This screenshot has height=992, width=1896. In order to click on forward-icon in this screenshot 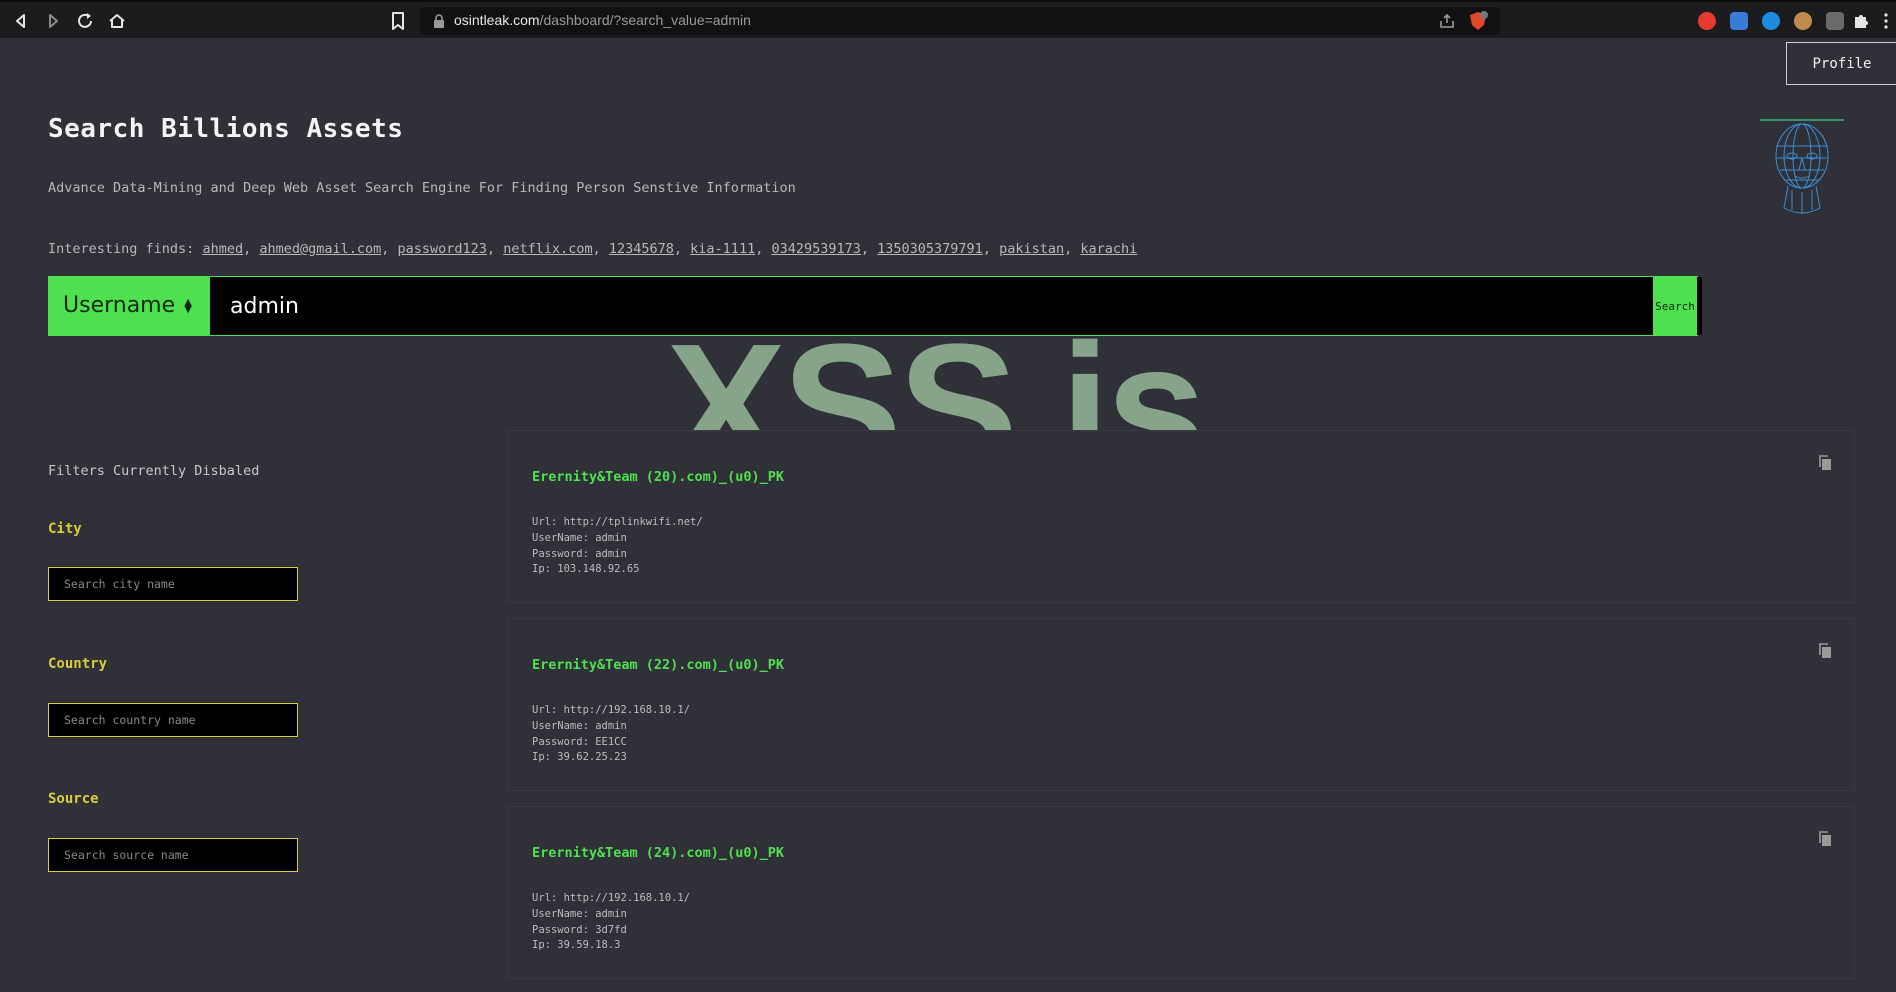, I will do `click(53, 21)`.